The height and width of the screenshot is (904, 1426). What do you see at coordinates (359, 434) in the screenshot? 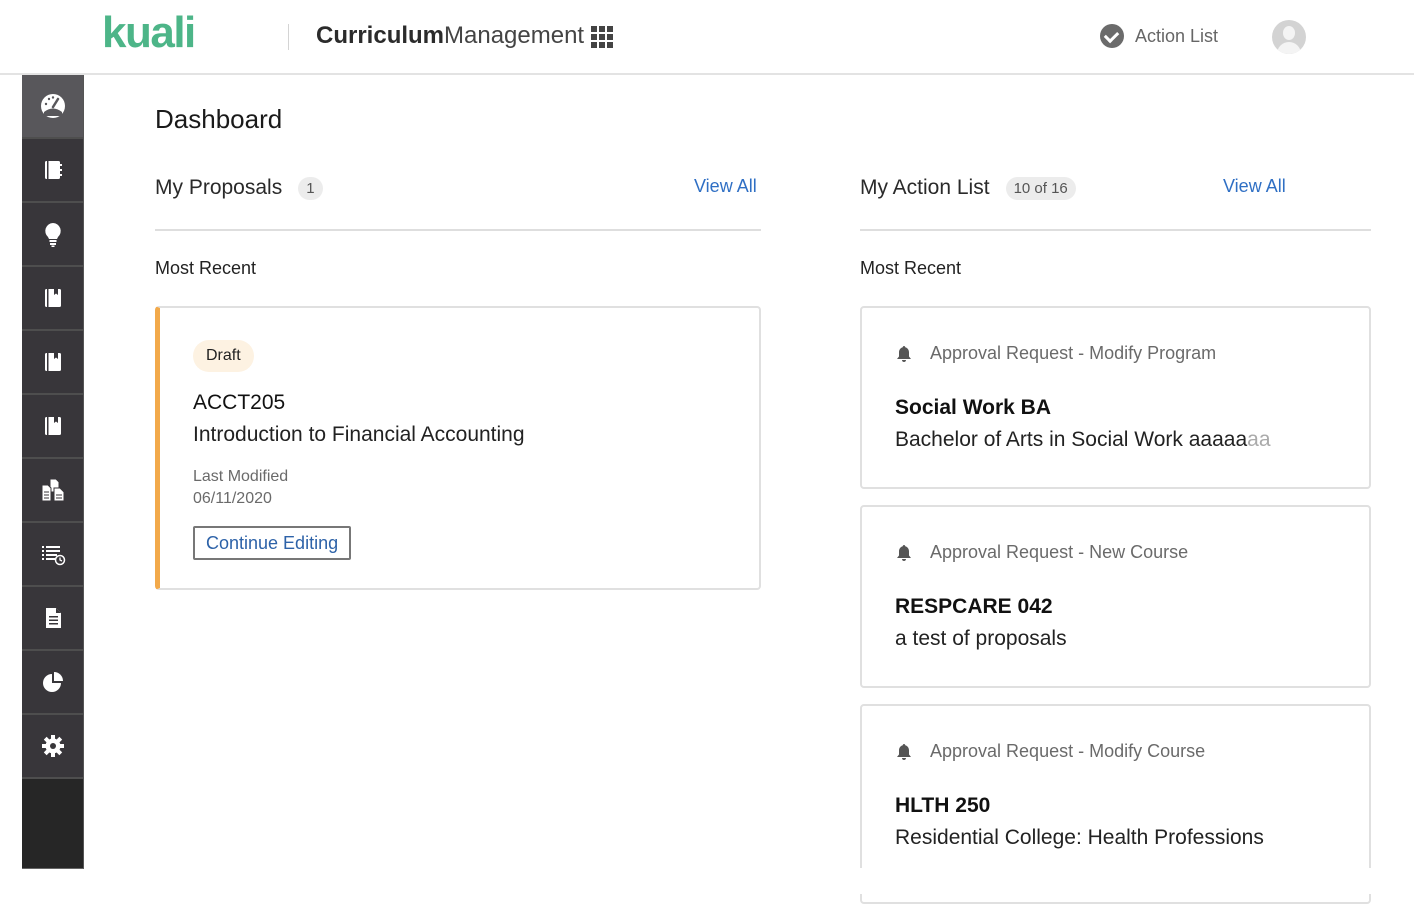
I see `proposal-title: Introduction to Financial Accounting` at bounding box center [359, 434].